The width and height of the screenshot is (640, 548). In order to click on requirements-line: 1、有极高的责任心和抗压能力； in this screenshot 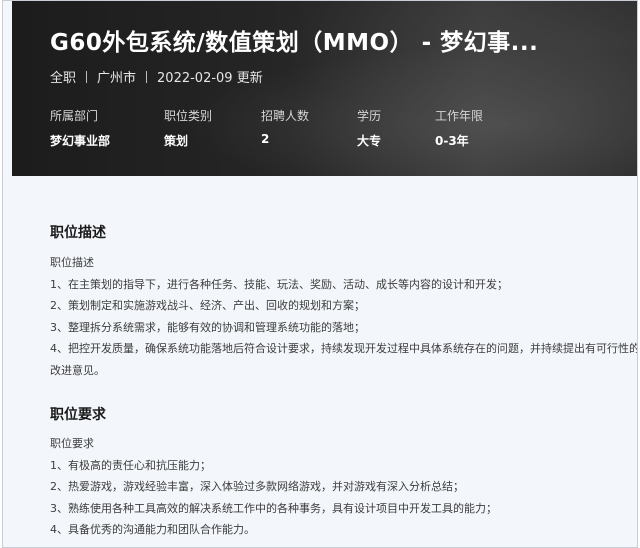, I will do `click(130, 465)`.